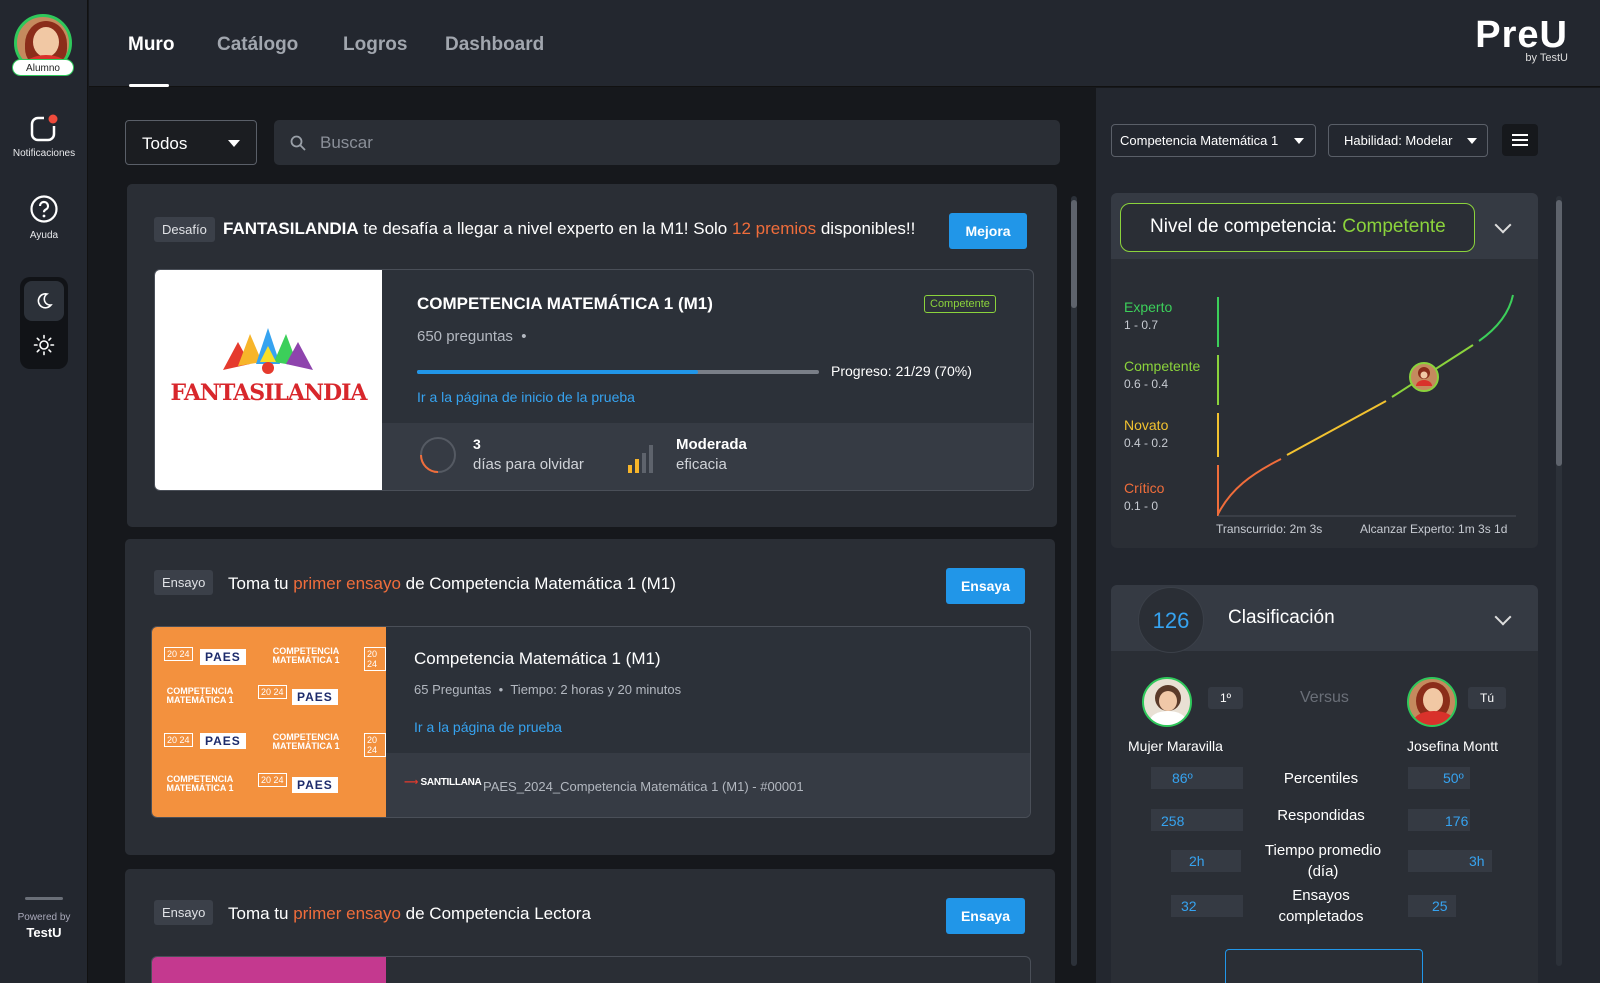 This screenshot has height=983, width=1600. Describe the element at coordinates (1162, 366) in the screenshot. I see `level-competente: Competente` at that location.